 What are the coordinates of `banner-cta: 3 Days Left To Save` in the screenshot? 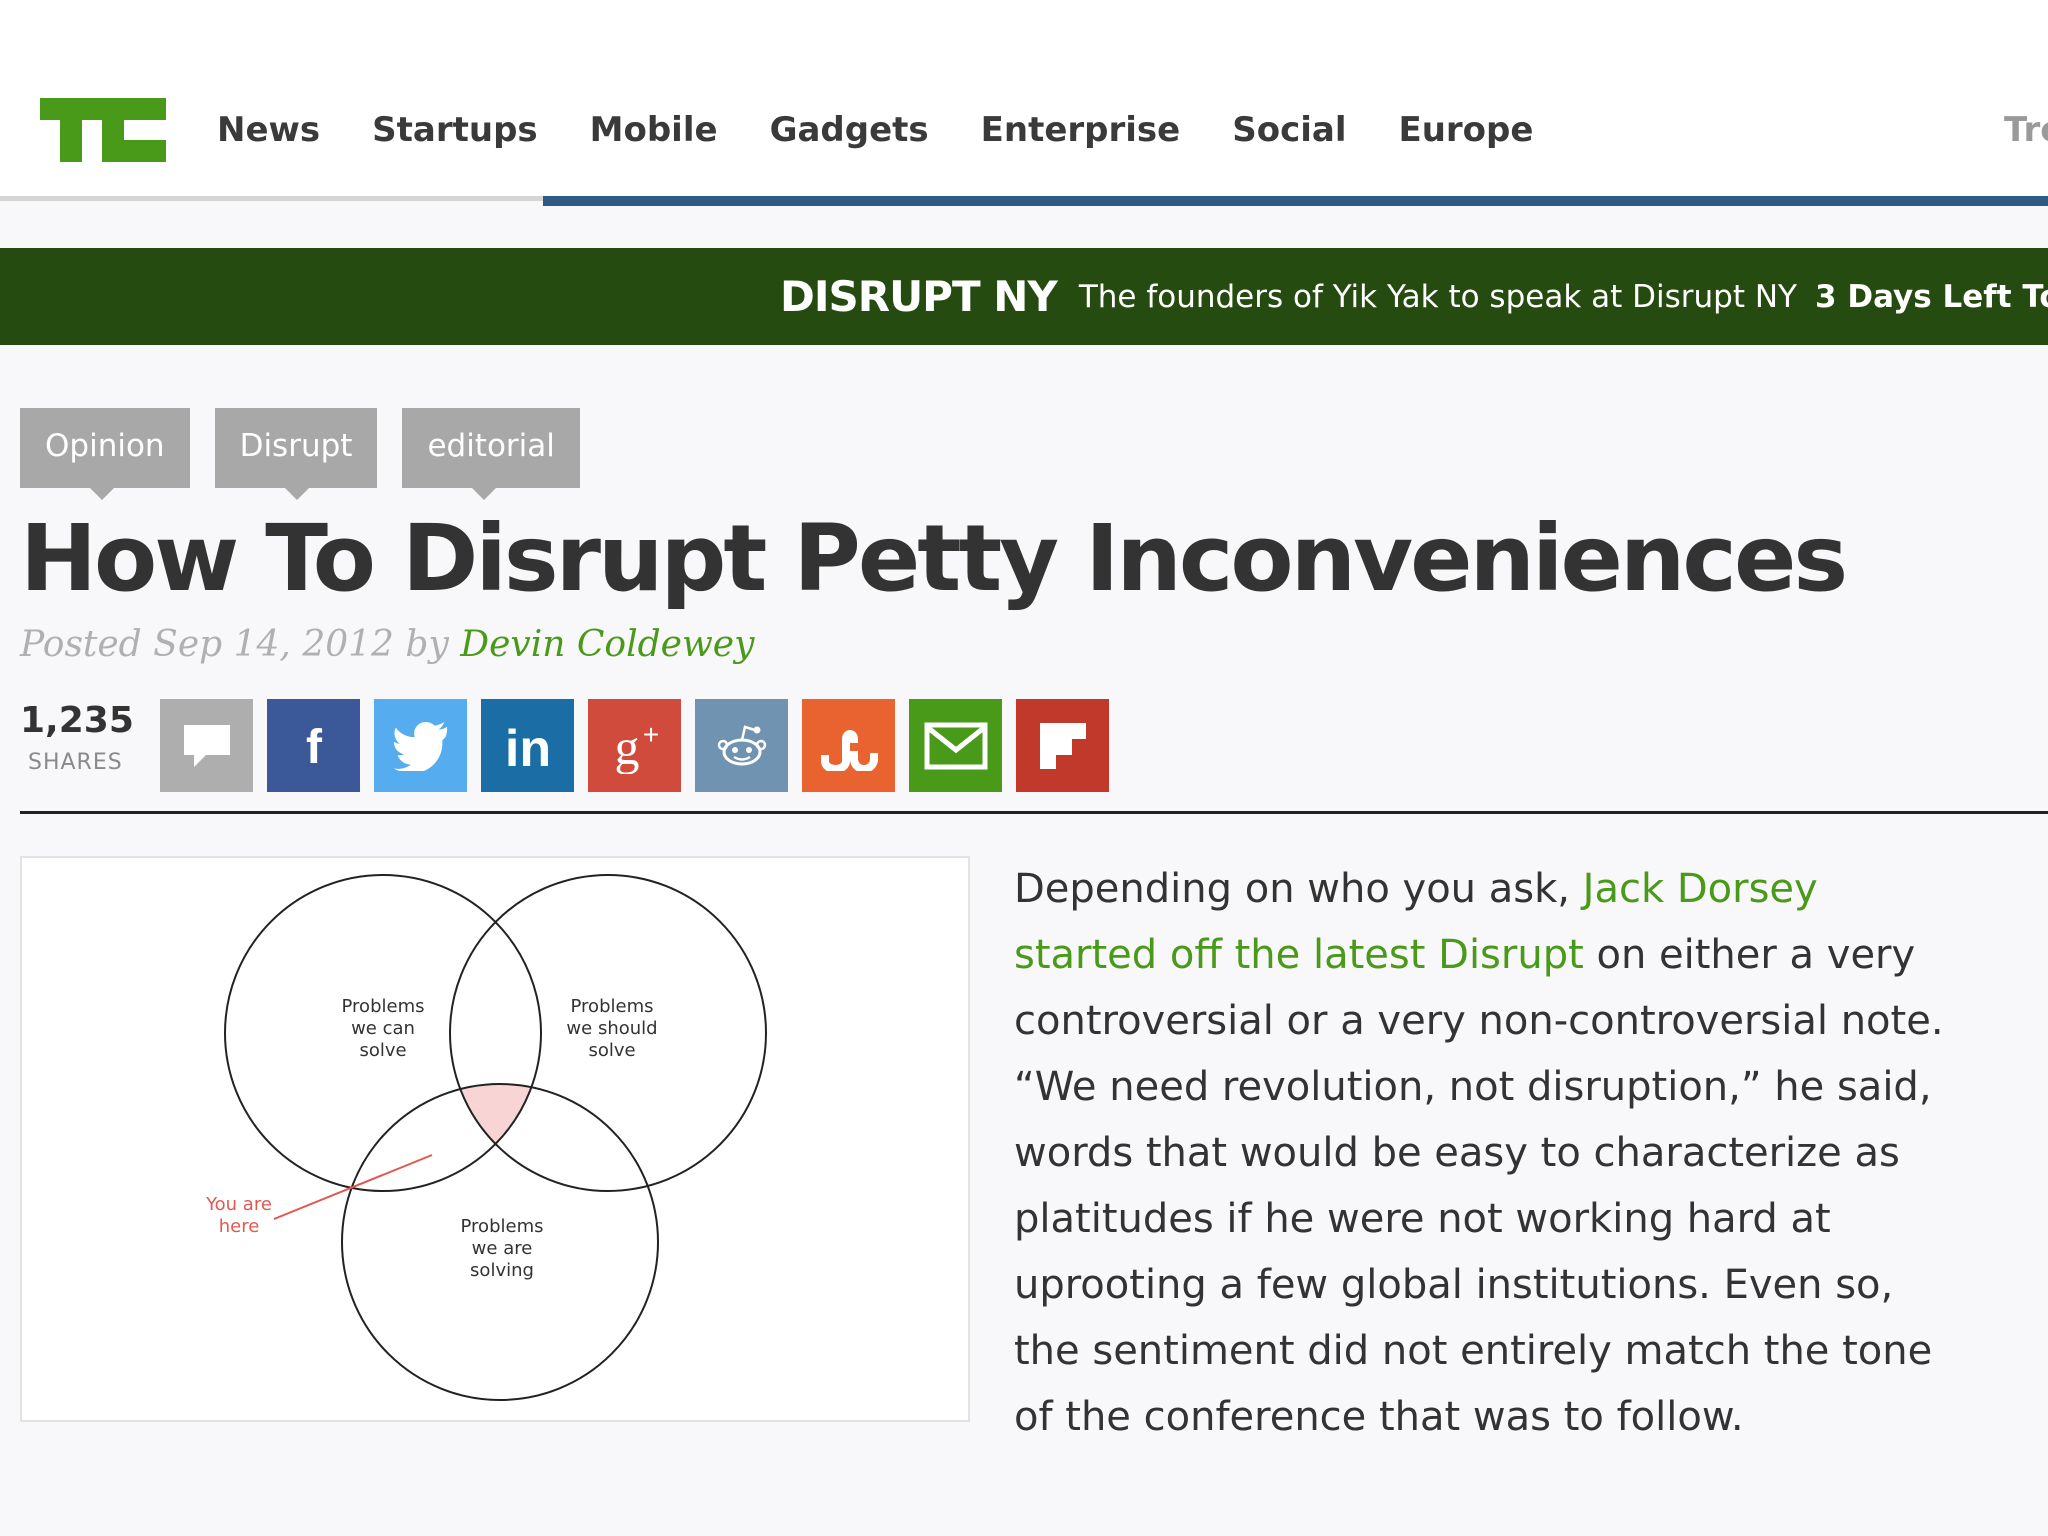 It's located at (1931, 297).